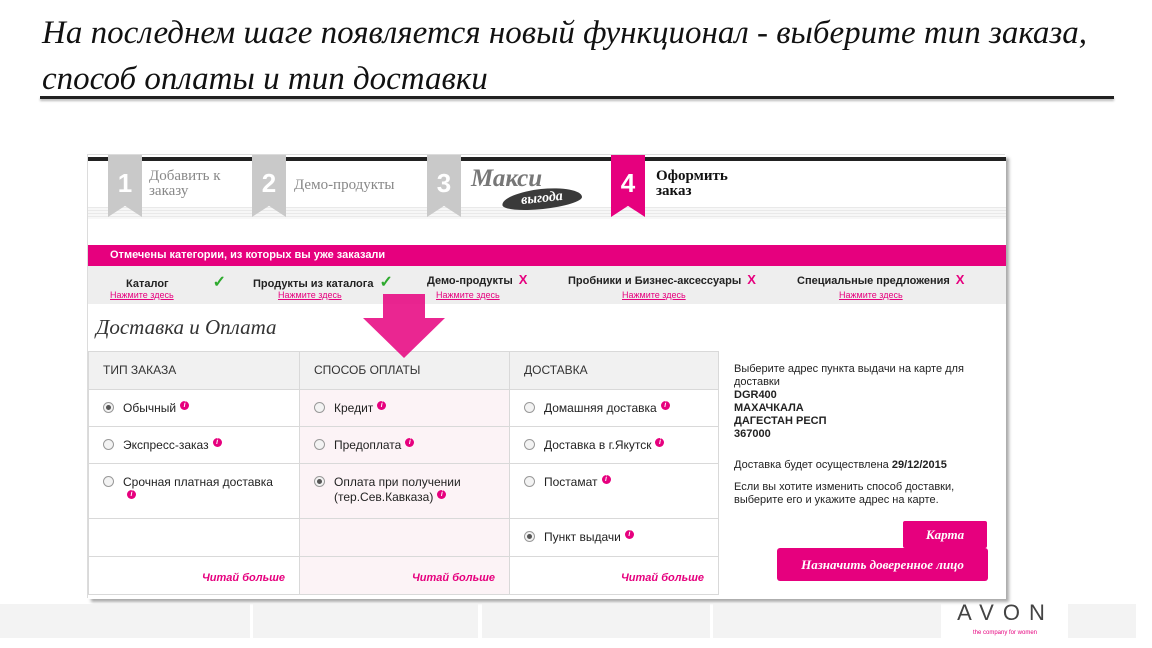 The width and height of the screenshot is (1152, 648). I want to click on delivery-date-line: Доставка будет осуществлена 29/12/2015, so click(865, 465).